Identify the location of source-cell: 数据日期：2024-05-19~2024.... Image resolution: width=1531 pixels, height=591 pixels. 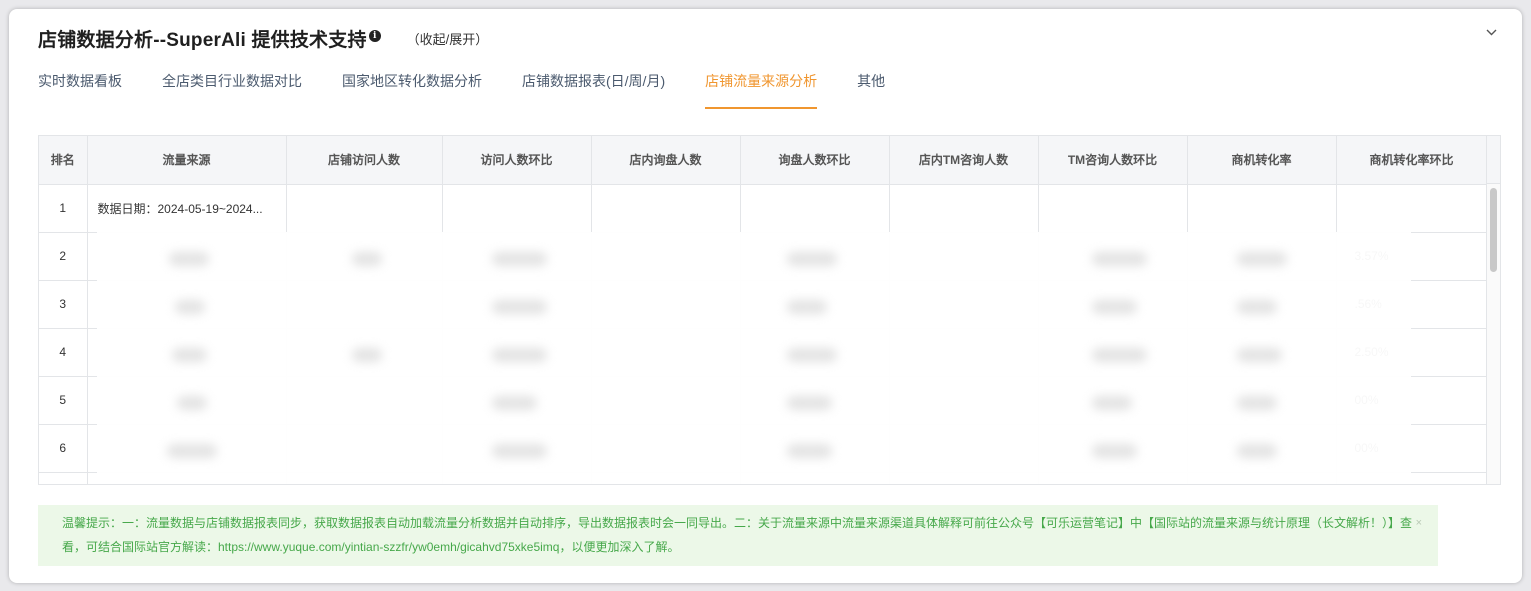
(187, 208).